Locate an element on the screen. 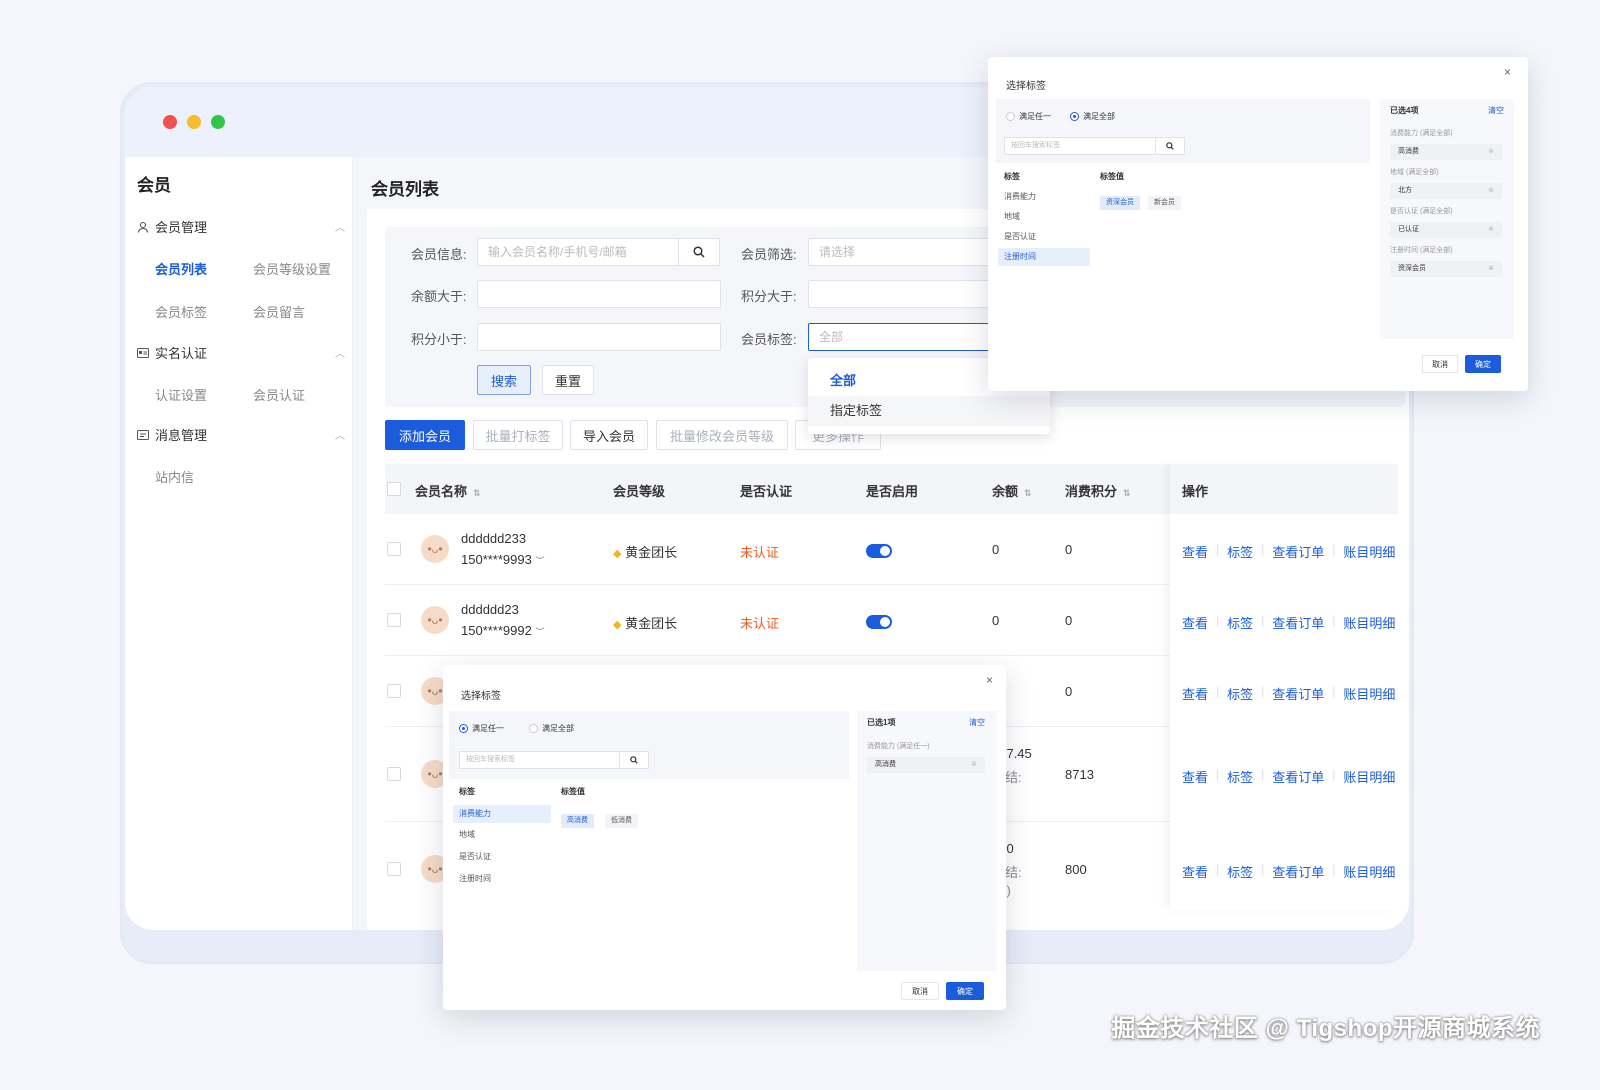  sidebar-item-member-tag: 会员标签 is located at coordinates (181, 311).